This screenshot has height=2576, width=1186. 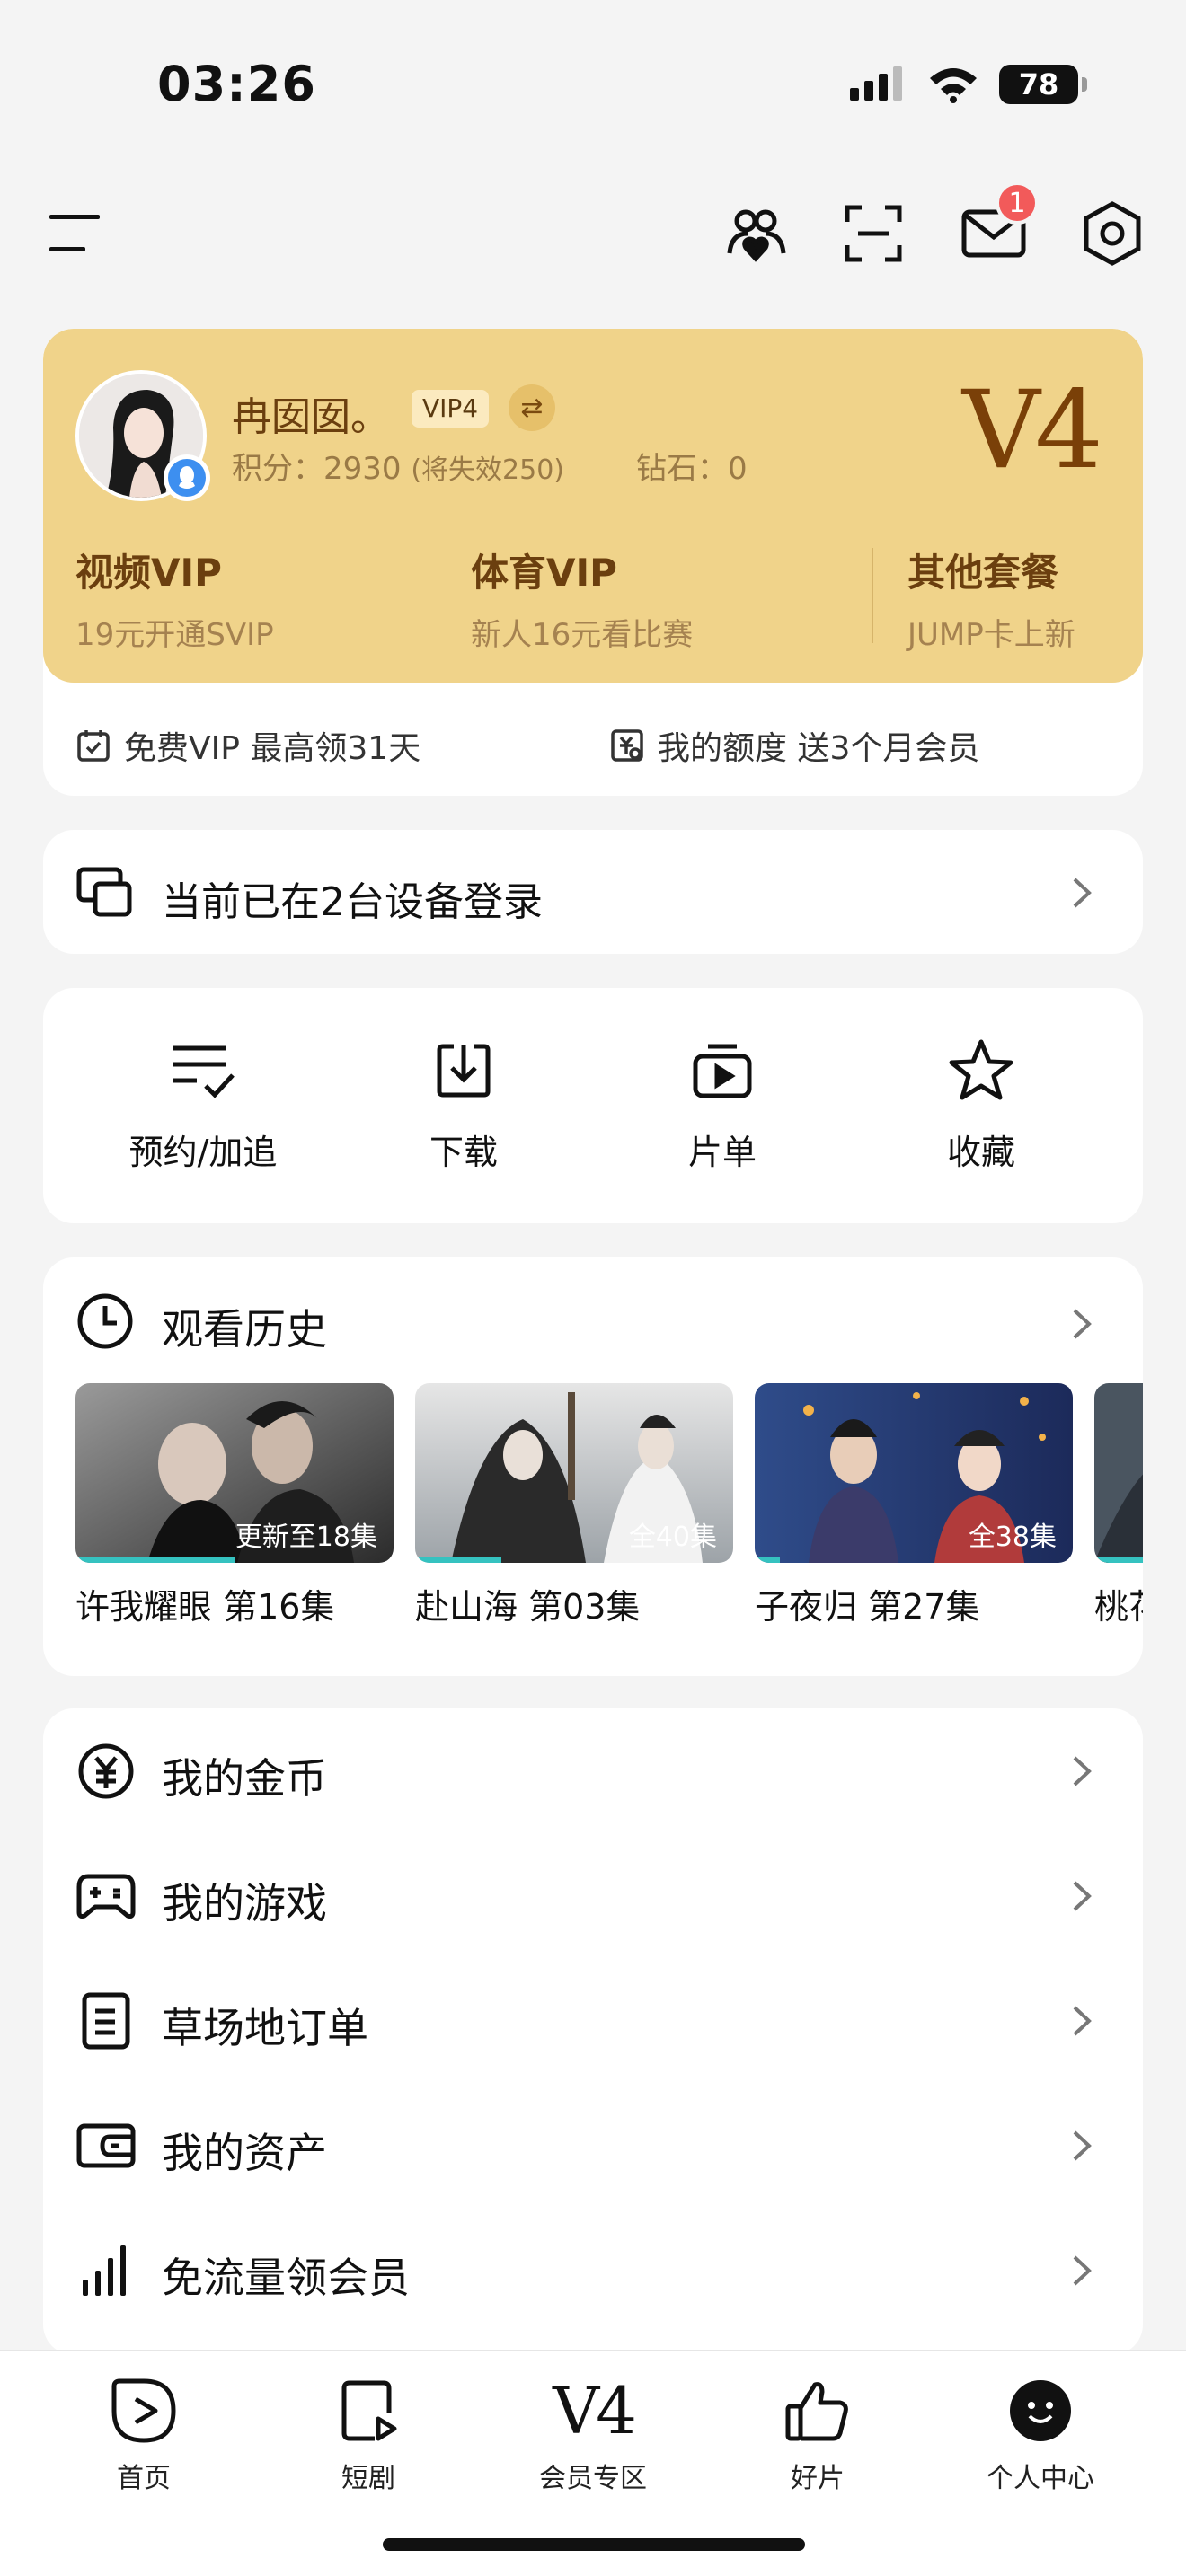 I want to click on download-action: 下载, so click(x=463, y=1104).